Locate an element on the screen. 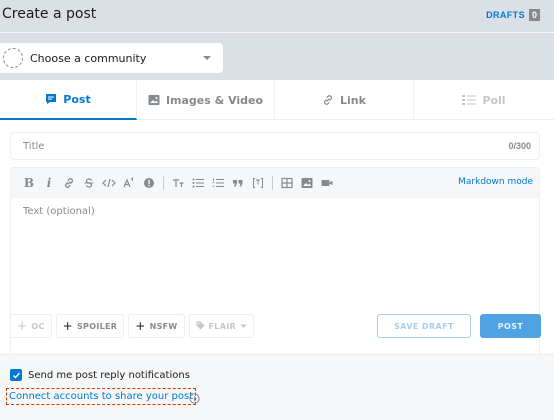 The height and width of the screenshot is (420, 554). quote-icon is located at coordinates (238, 183).